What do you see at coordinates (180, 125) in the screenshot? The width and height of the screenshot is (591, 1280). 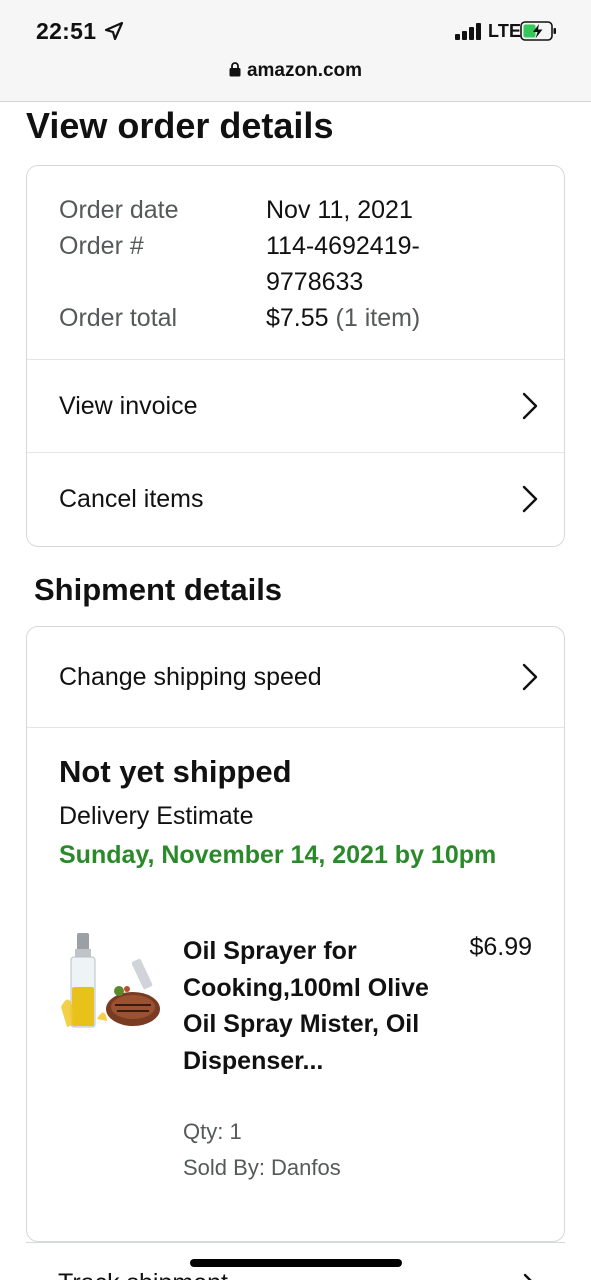 I see `page-title: View order details` at bounding box center [180, 125].